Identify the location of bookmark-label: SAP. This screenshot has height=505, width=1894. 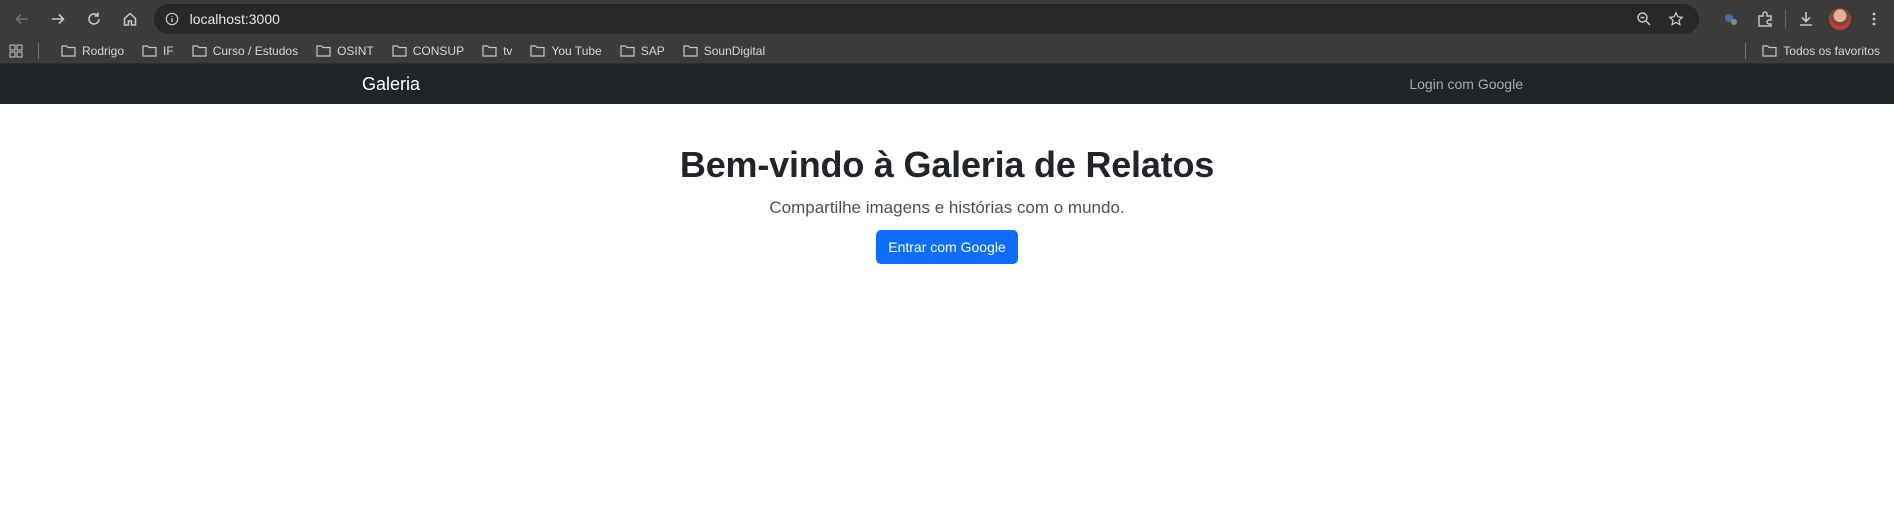
(652, 50).